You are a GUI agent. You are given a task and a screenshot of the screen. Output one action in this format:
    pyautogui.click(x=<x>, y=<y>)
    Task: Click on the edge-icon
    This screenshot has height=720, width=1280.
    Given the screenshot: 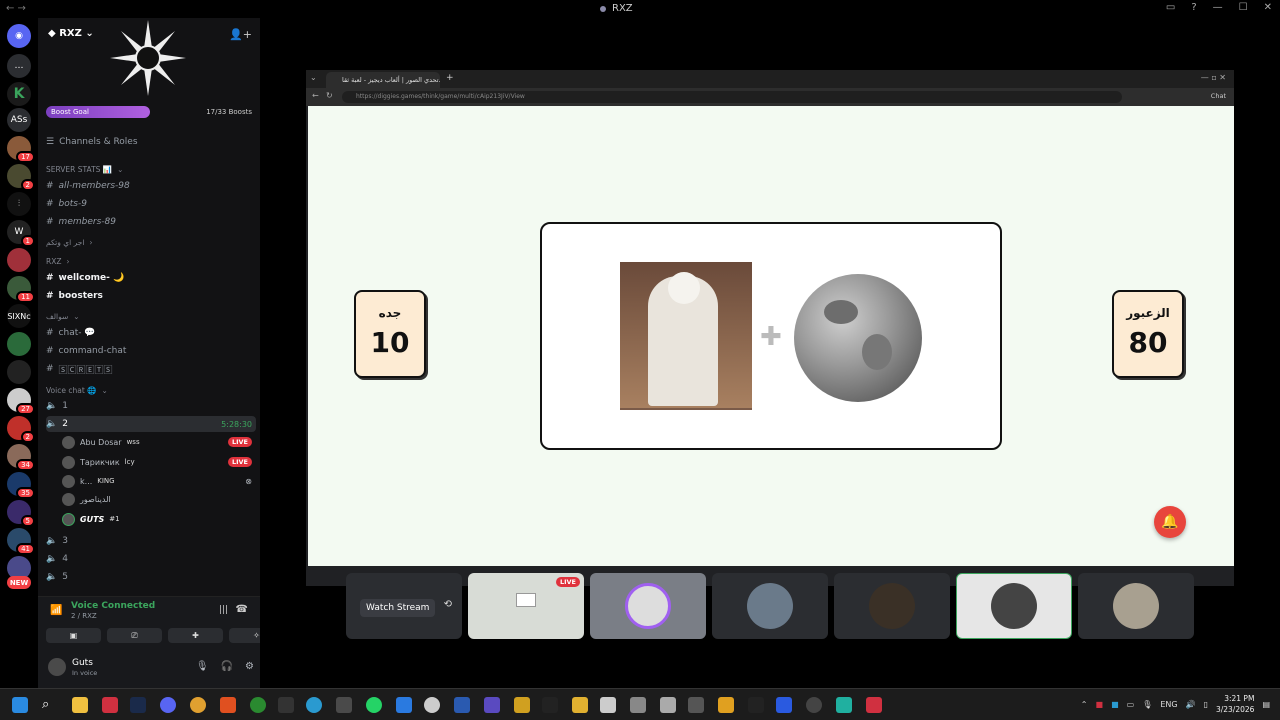 What is the action you would take?
    pyautogui.click(x=314, y=705)
    